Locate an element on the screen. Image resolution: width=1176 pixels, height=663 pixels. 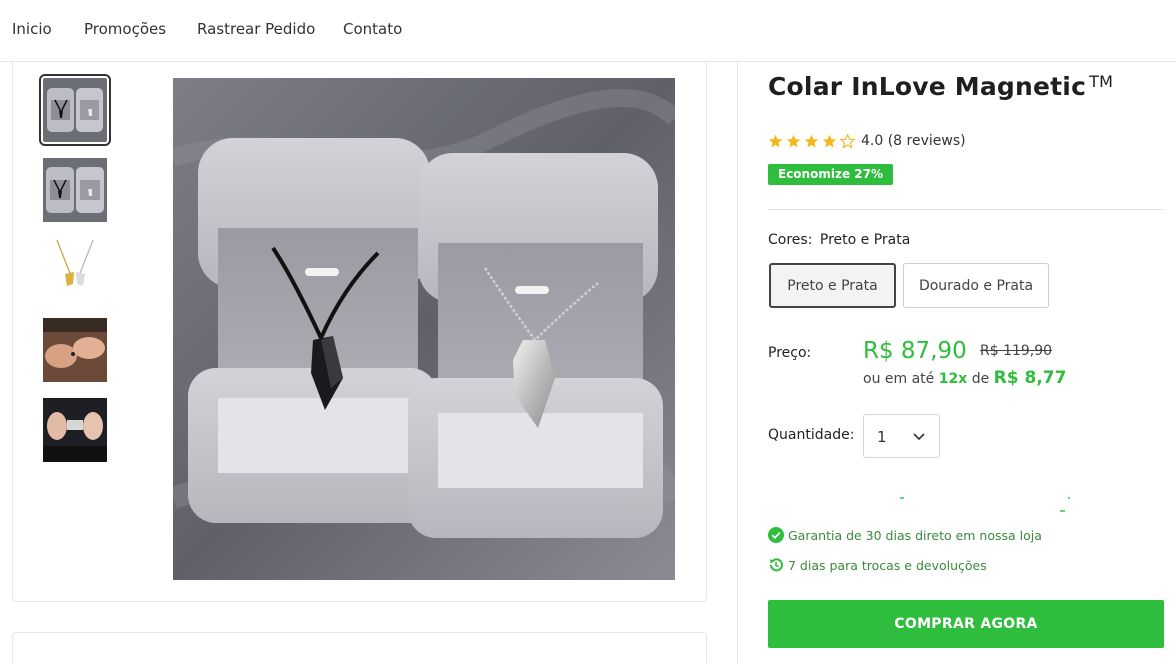
star-empty-icon is located at coordinates (847, 141).